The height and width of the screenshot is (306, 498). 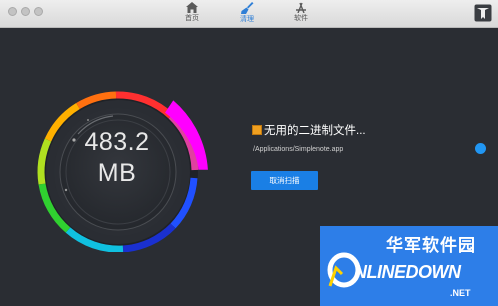 I want to click on cancel-scan-button: 取消扫描, so click(x=284, y=180).